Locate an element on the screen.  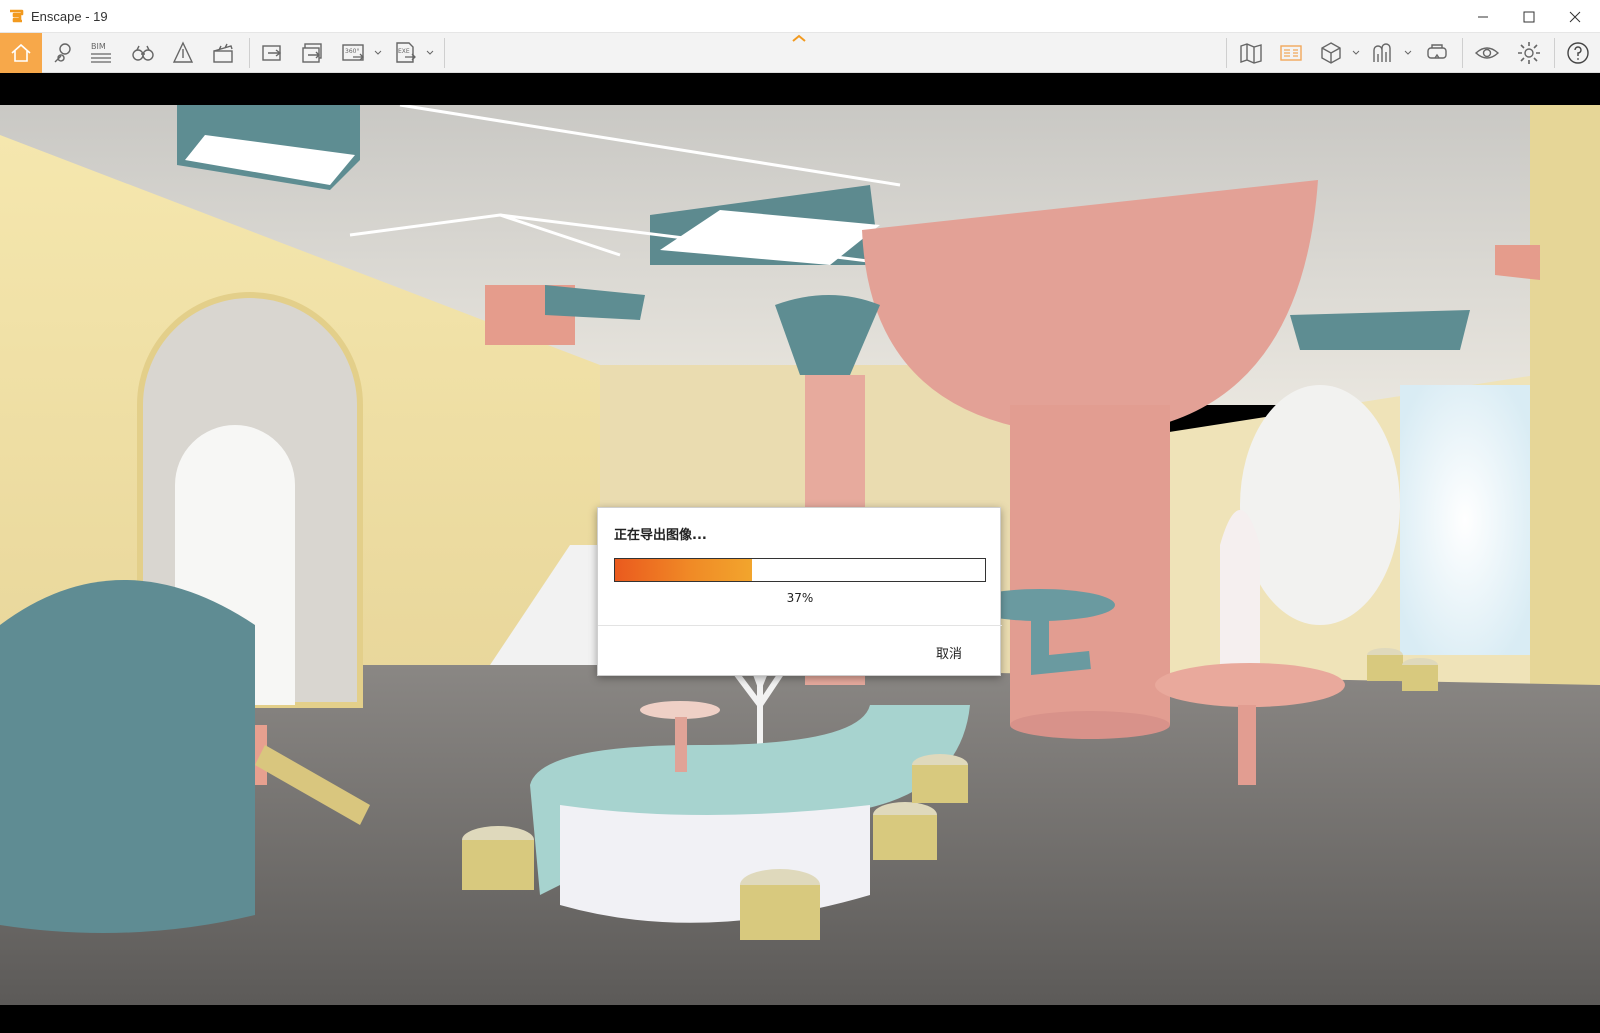
export-progress-bar is located at coordinates (800, 570).